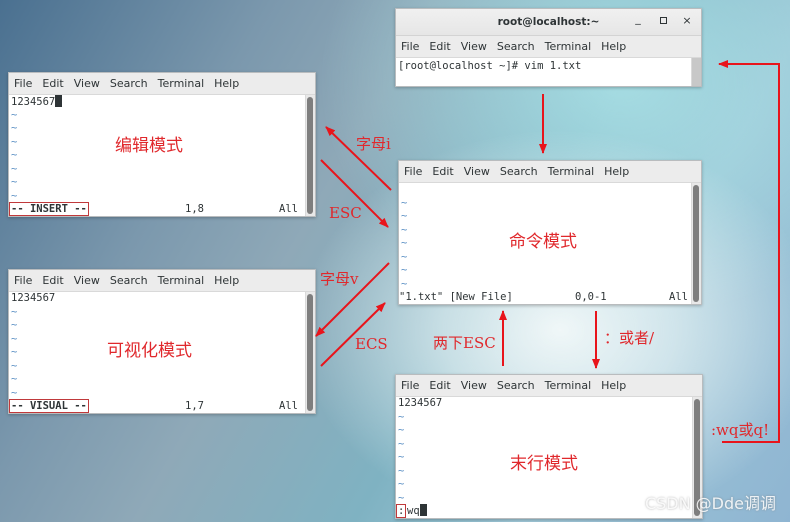  What do you see at coordinates (629, 338) in the screenshot?
I see `annotation-to-lastline: ：或者/` at bounding box center [629, 338].